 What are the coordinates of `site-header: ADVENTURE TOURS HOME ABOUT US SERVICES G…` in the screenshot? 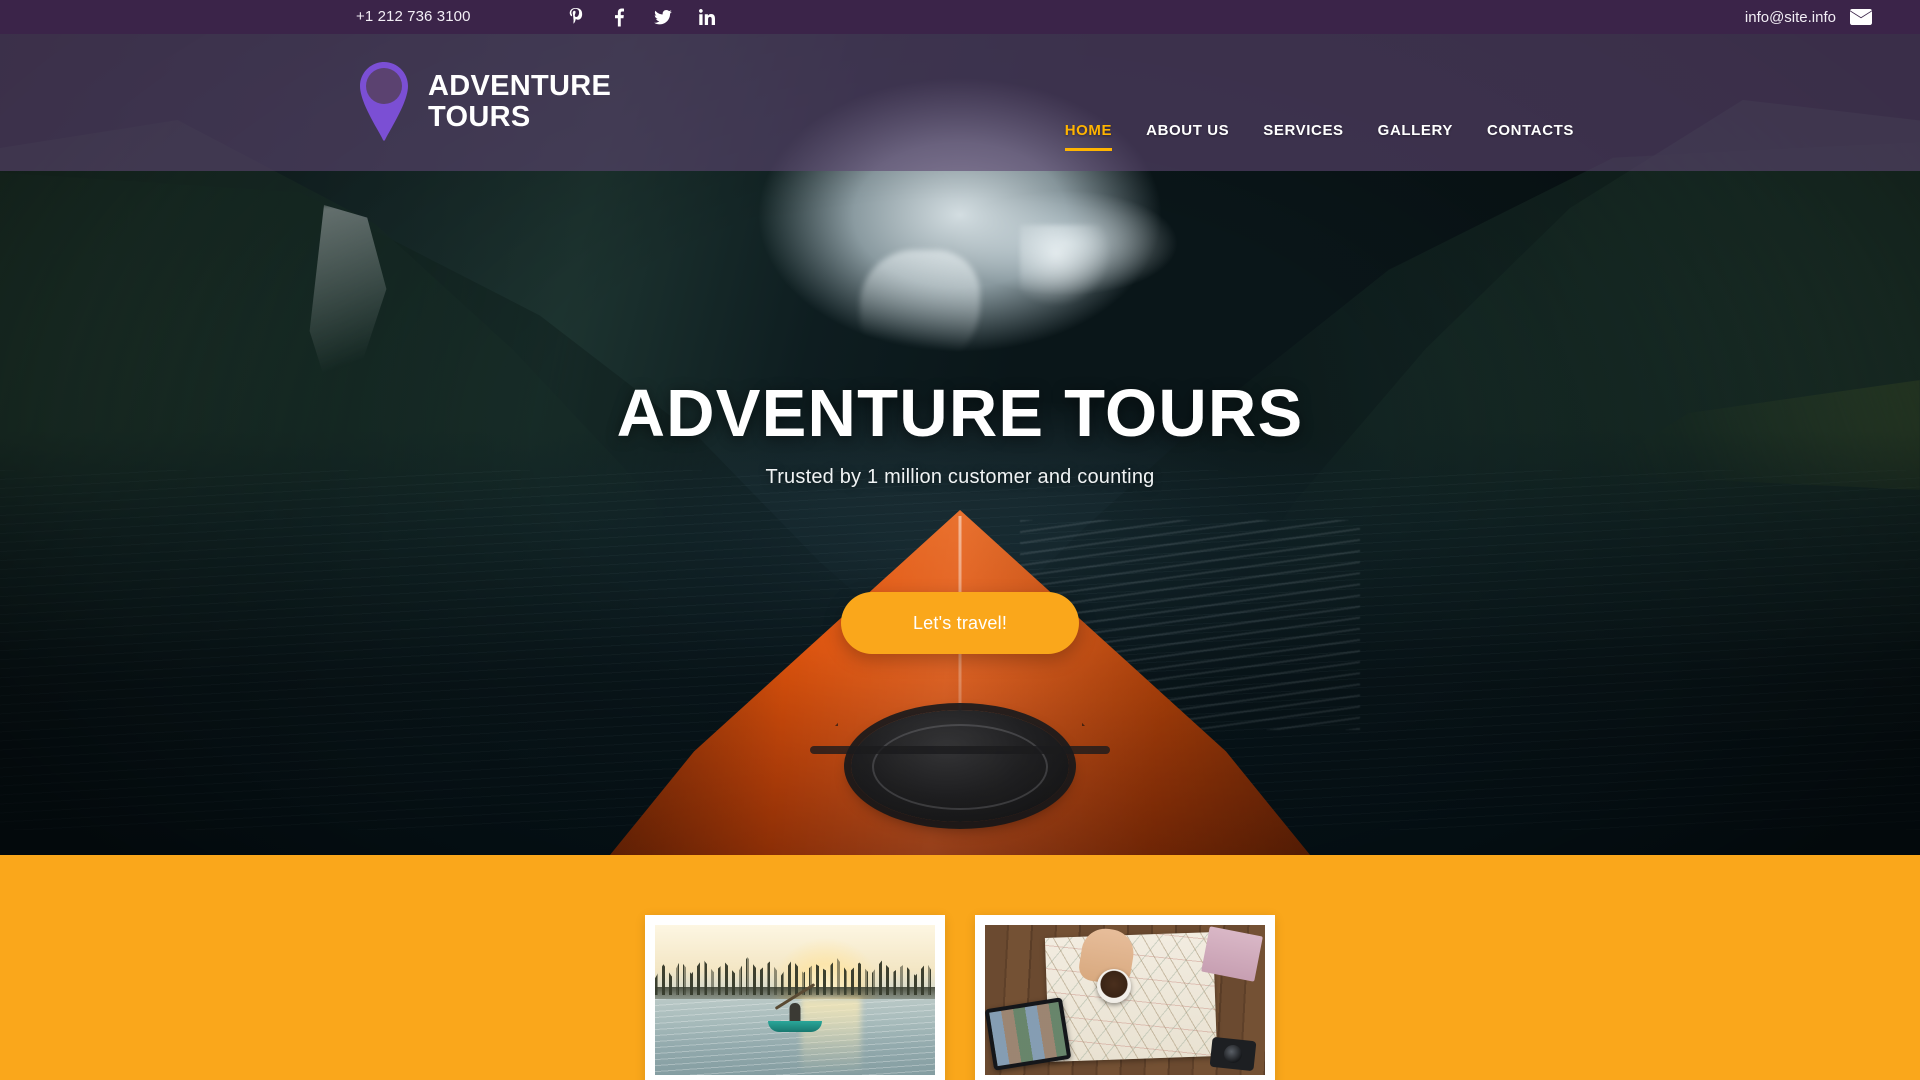 It's located at (960, 102).